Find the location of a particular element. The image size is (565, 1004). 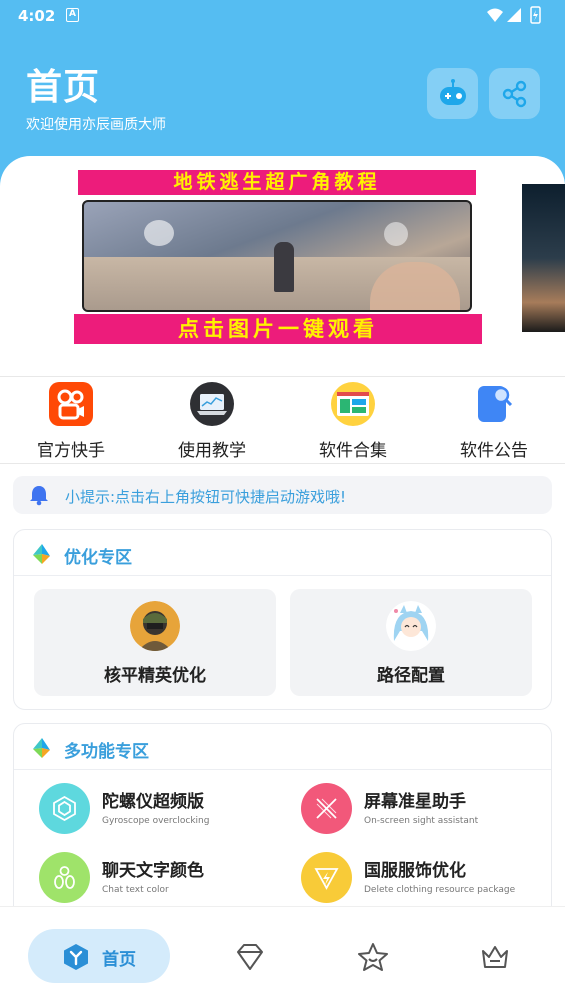

peace-elite-optimize-button: 核平精英优化 is located at coordinates (155, 642).